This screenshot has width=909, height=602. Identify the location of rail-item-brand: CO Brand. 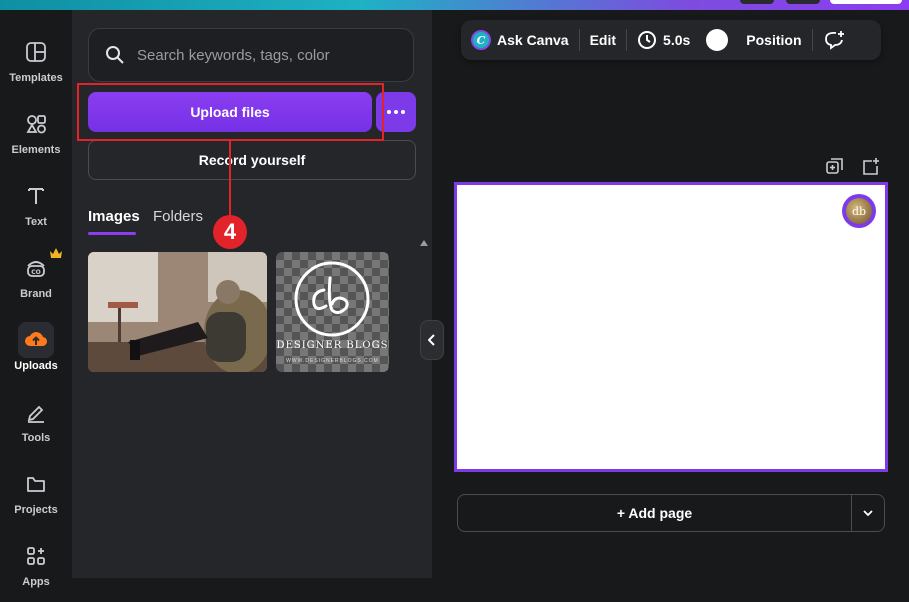
(36, 281).